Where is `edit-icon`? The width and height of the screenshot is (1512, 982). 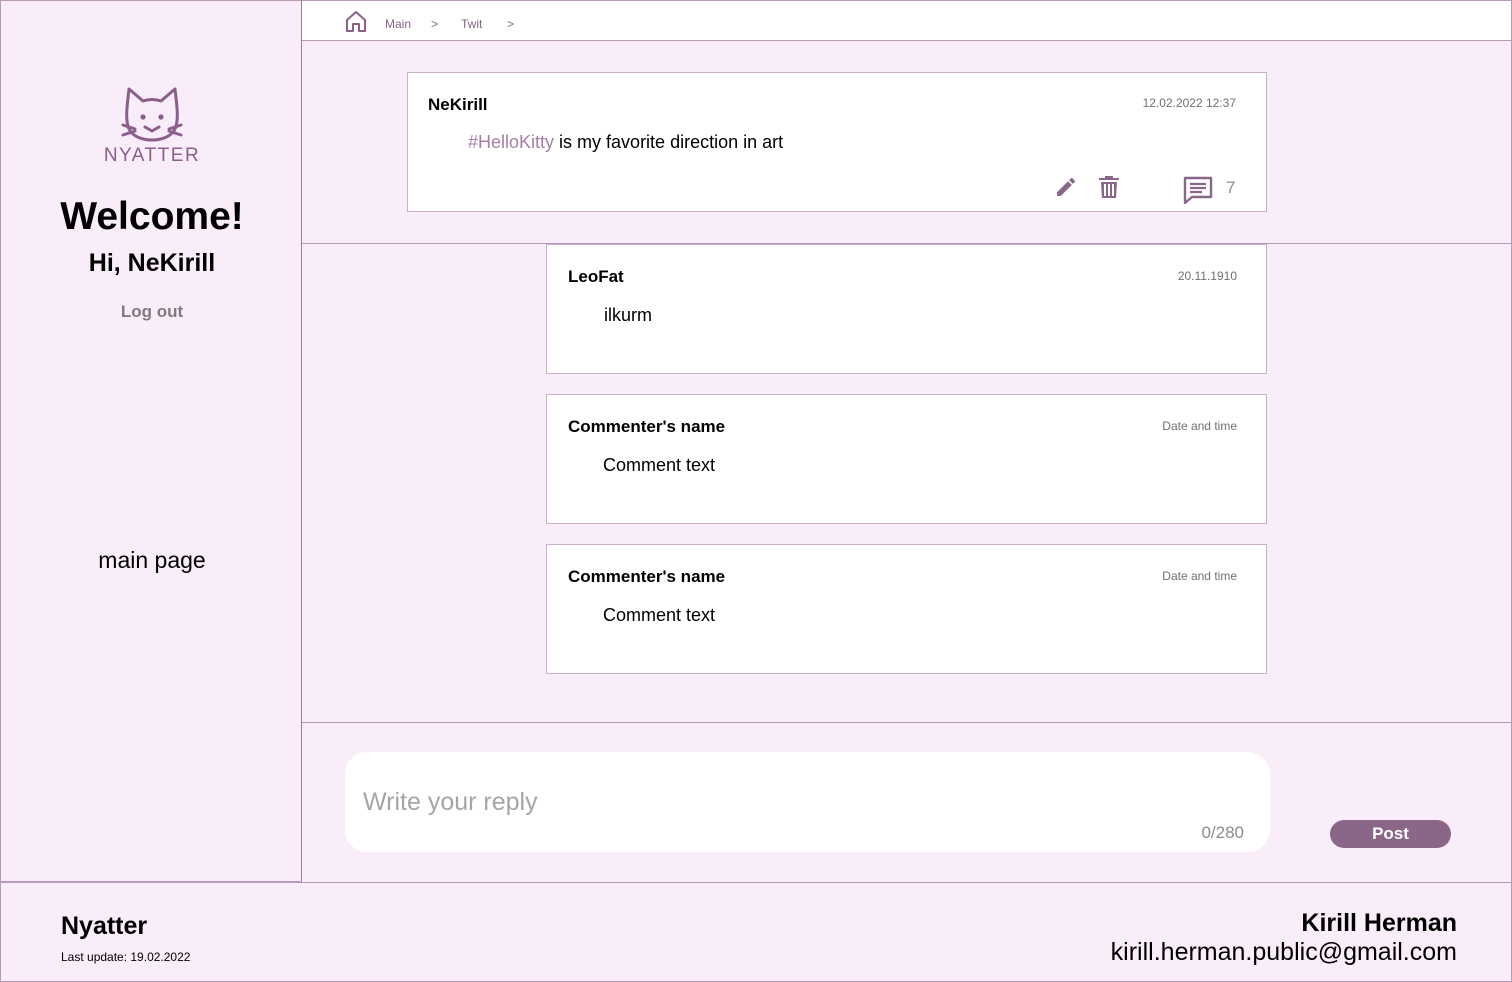
edit-icon is located at coordinates (1066, 189).